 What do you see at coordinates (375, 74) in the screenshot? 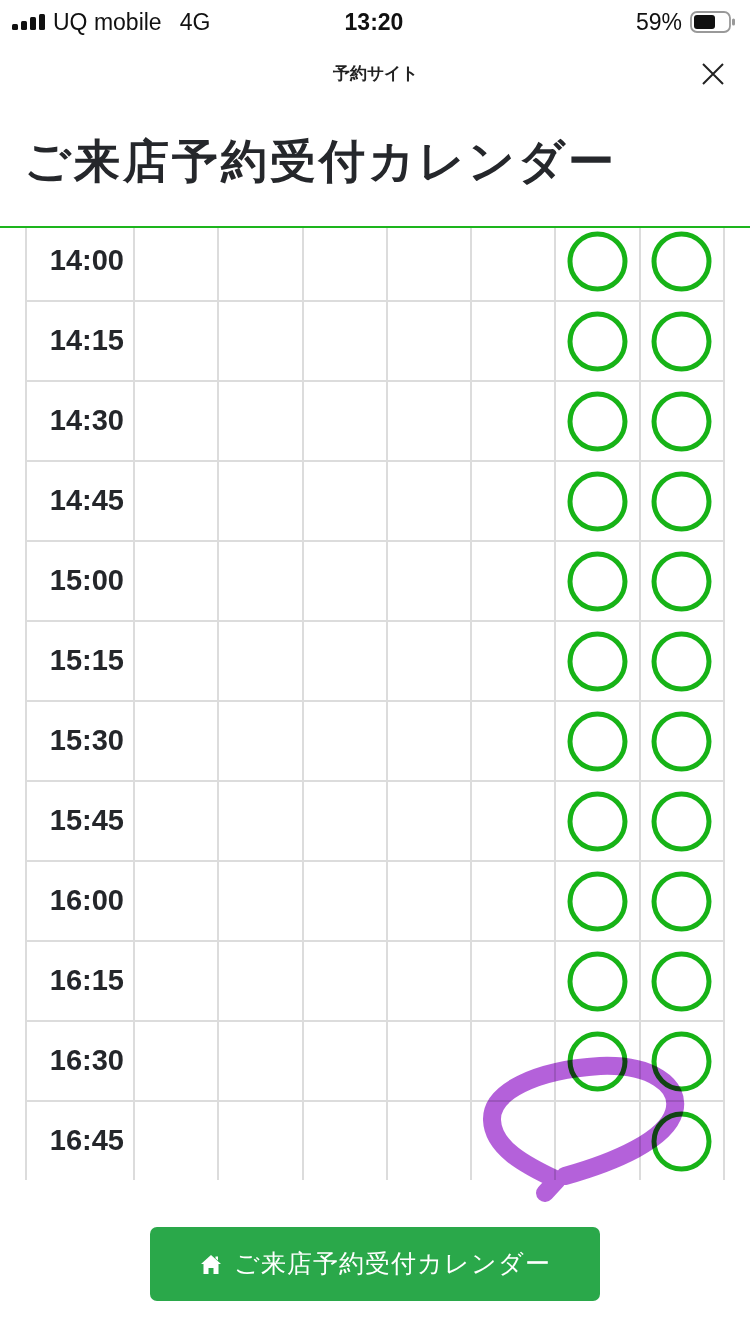
I see `header-title: 予約サイト` at bounding box center [375, 74].